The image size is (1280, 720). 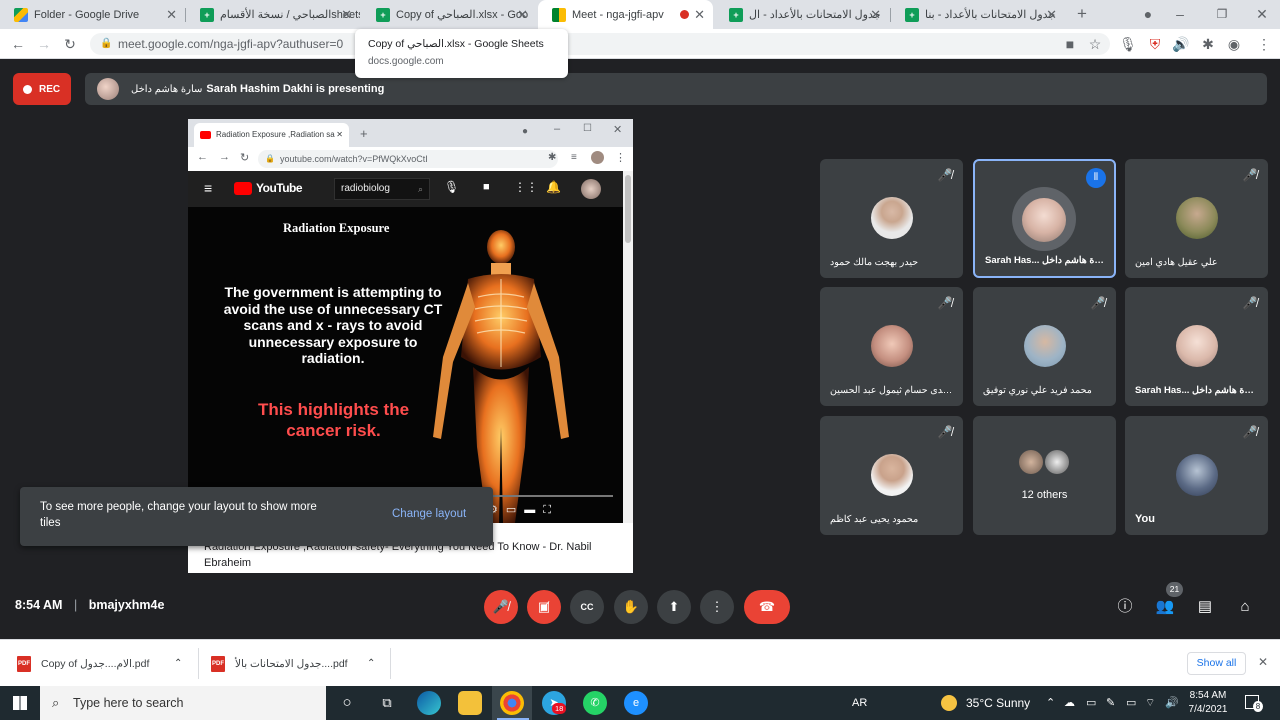 I want to click on self-tile: 🎤̸ You, so click(x=1196, y=475).